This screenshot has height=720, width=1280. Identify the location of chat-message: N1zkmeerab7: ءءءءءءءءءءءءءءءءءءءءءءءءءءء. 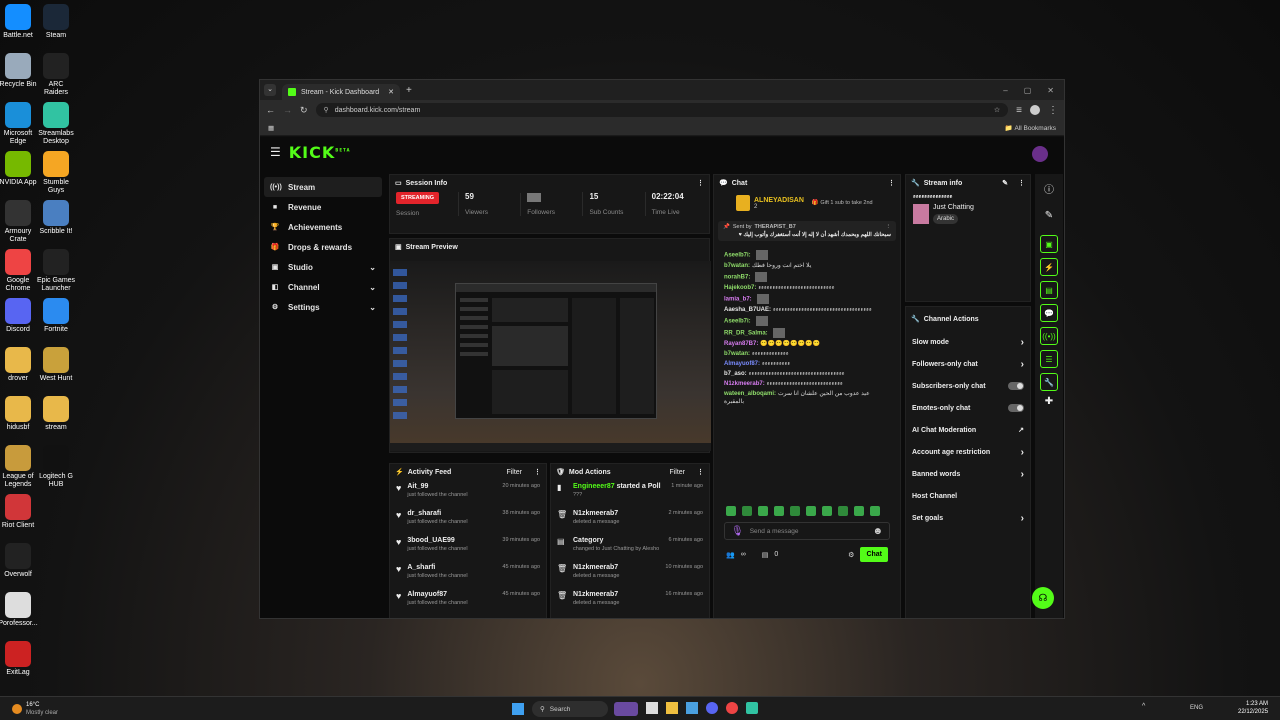
(807, 384).